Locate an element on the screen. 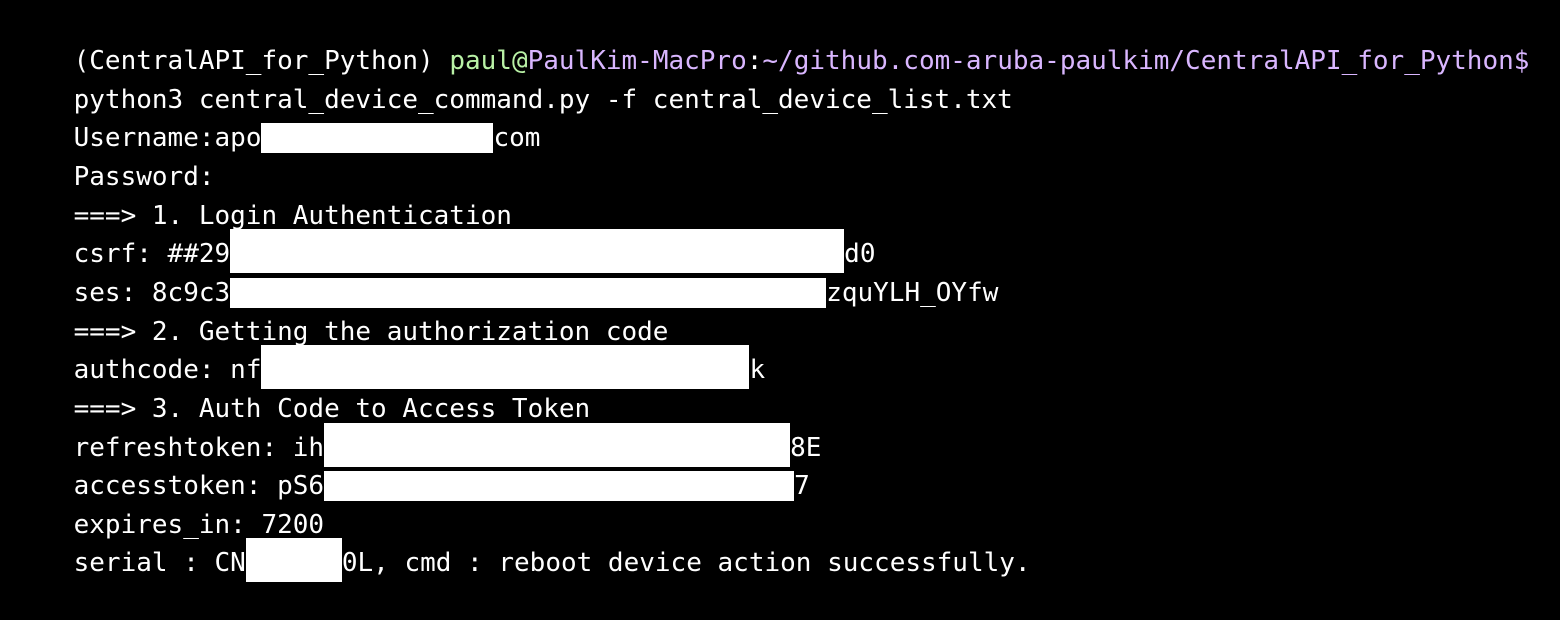 The image size is (1560, 620). serial-prefix: CN is located at coordinates (230, 563).